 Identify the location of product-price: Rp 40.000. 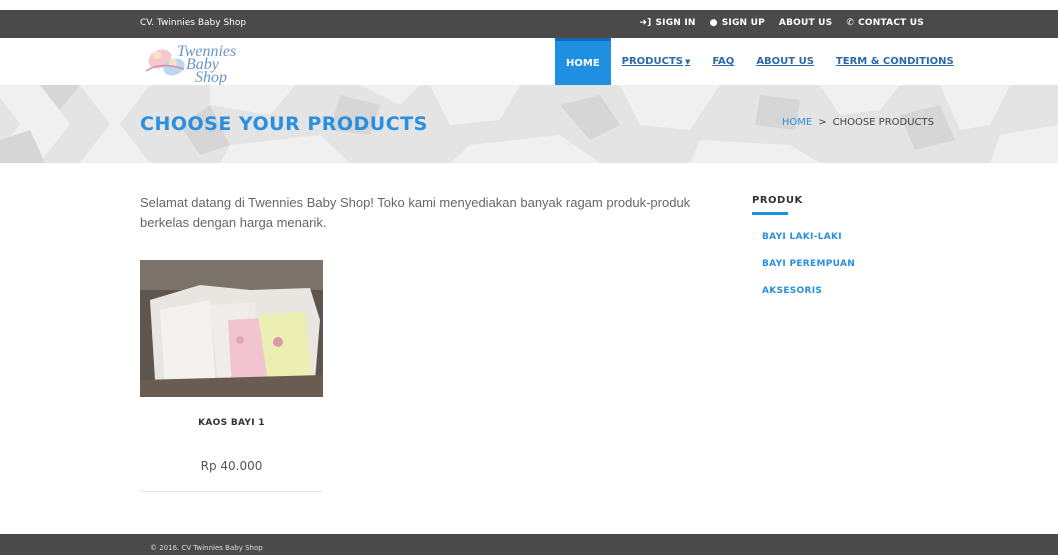
(231, 466).